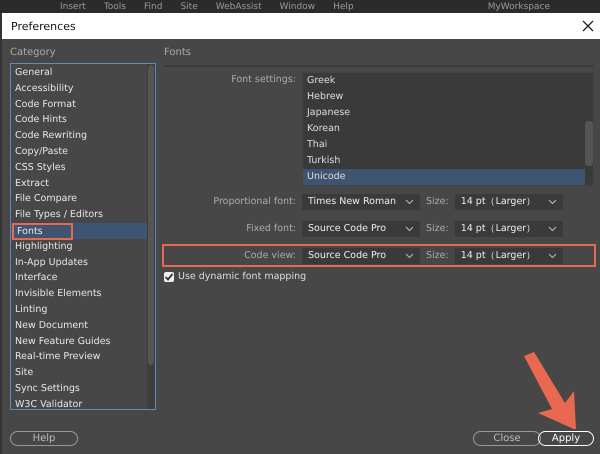  Describe the element at coordinates (254, 201) in the screenshot. I see `field-label: Proportional font:` at that location.